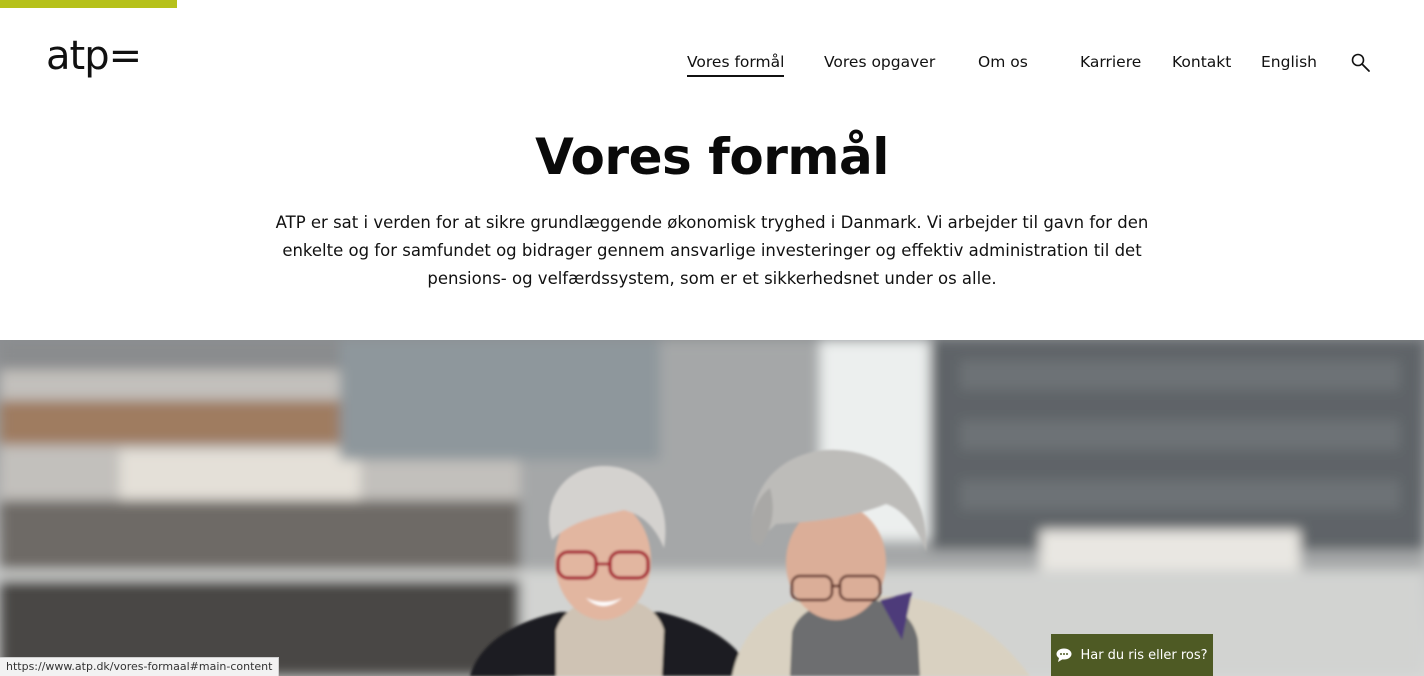 The width and height of the screenshot is (1424, 676). I want to click on chat-bubble-icon, so click(1064, 655).